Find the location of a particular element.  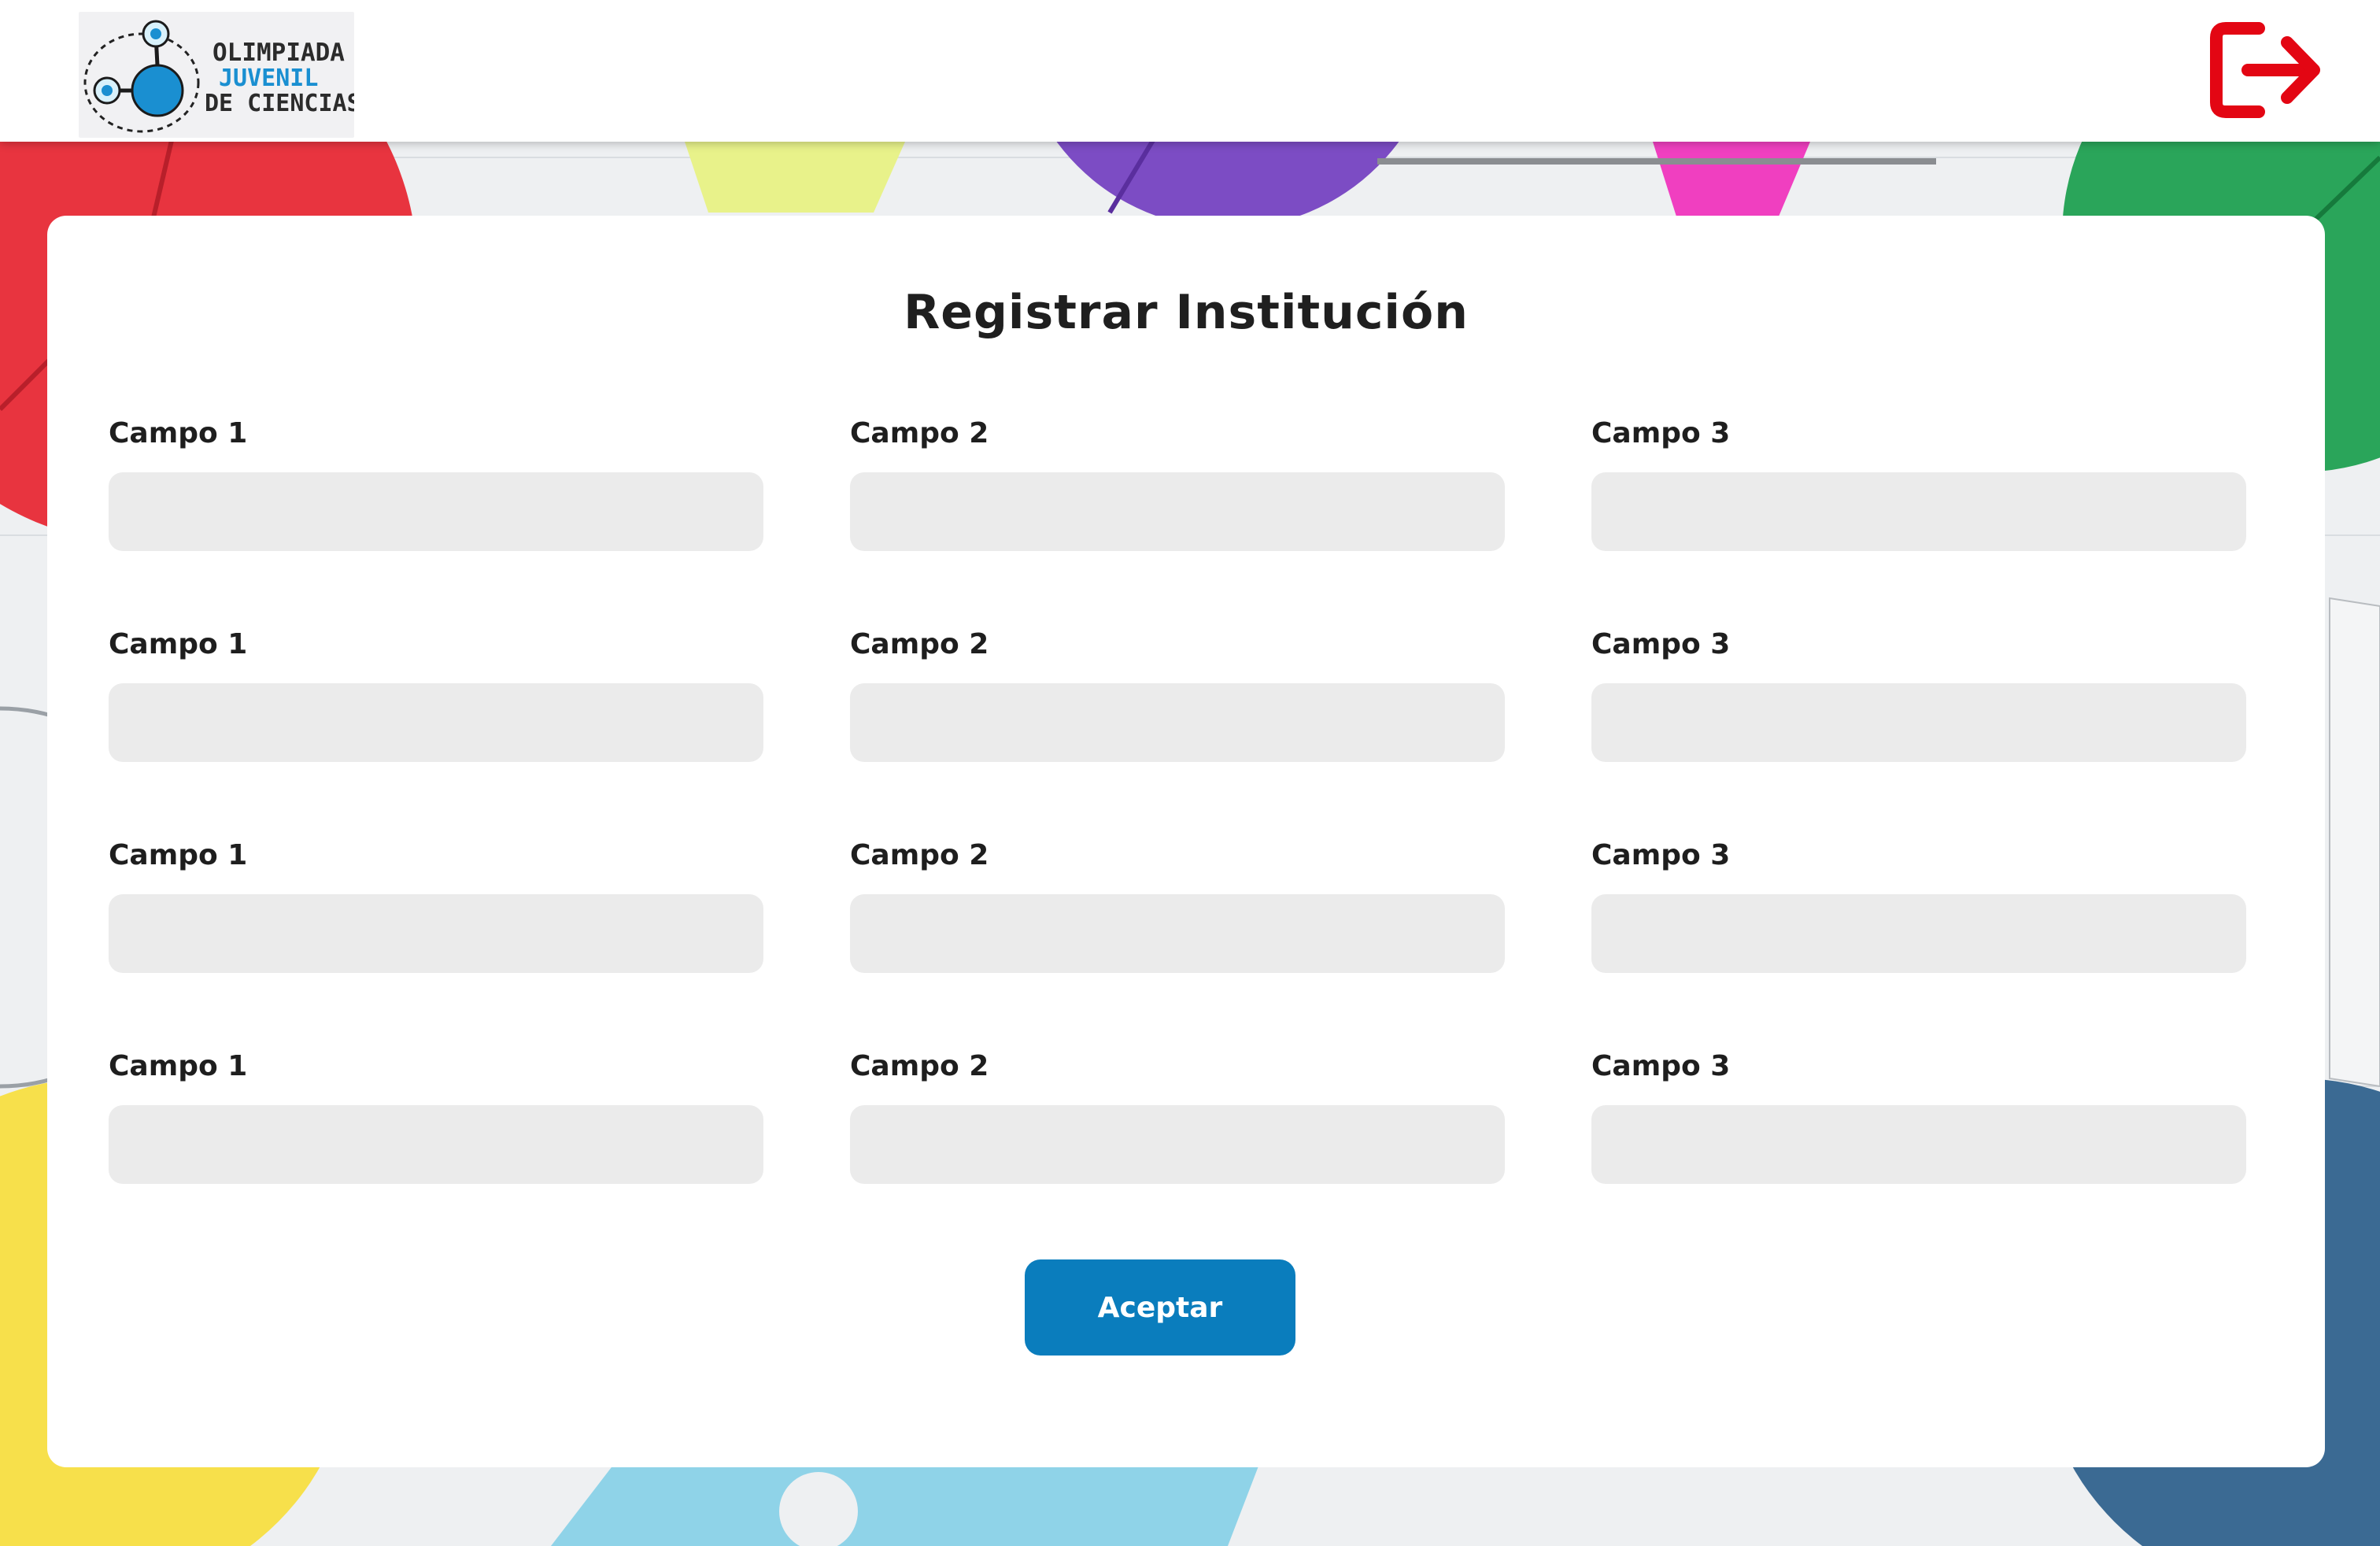

olimpiada-logo: OLIMPIADA JUVENIL DE CIENCIAS is located at coordinates (216, 75).